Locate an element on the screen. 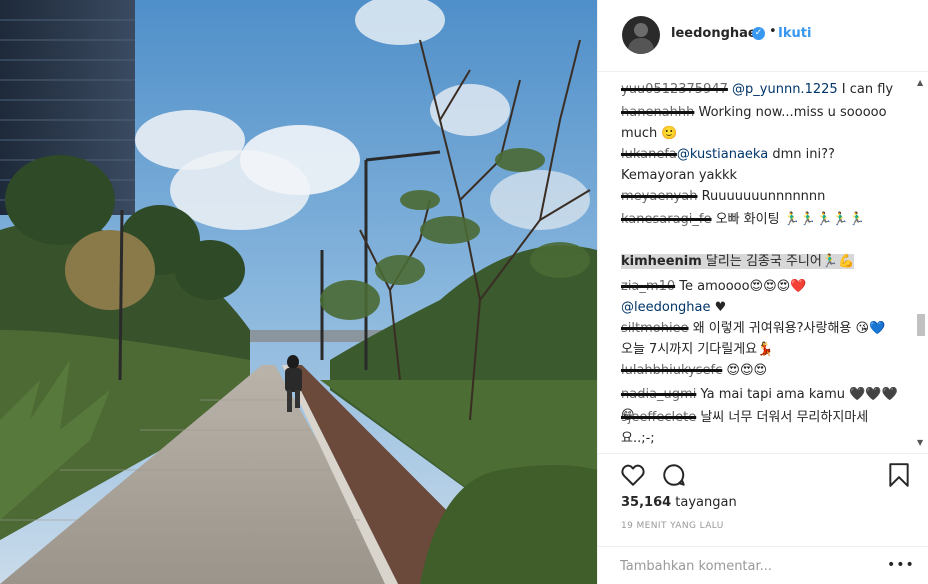 This screenshot has height=584, width=928. avatar-body is located at coordinates (641, 46).